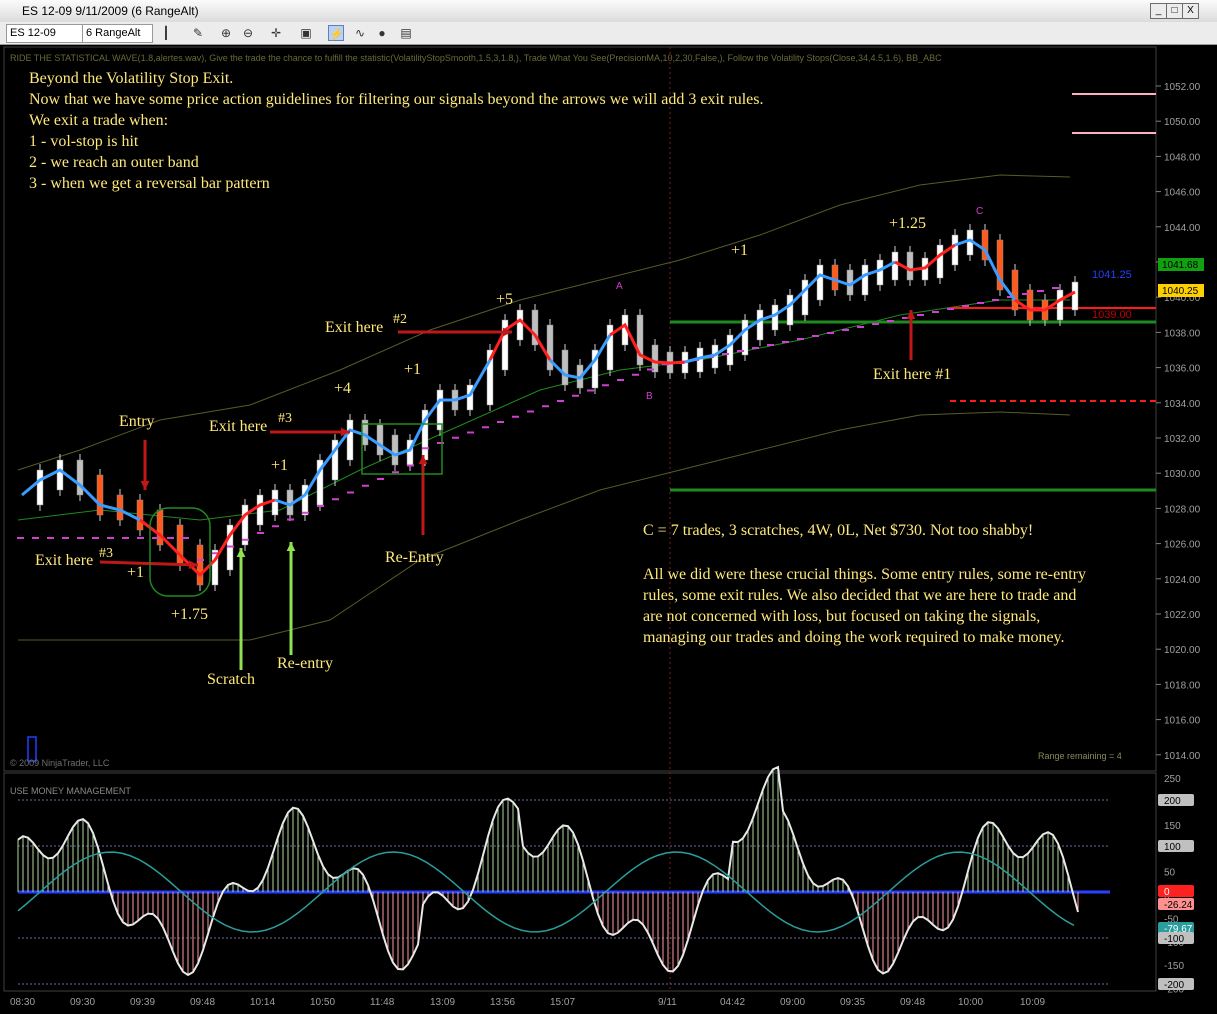 The width and height of the screenshot is (1217, 1014). Describe the element at coordinates (1112, 315) in the screenshot. I see `price-tag: 1039.00` at that location.